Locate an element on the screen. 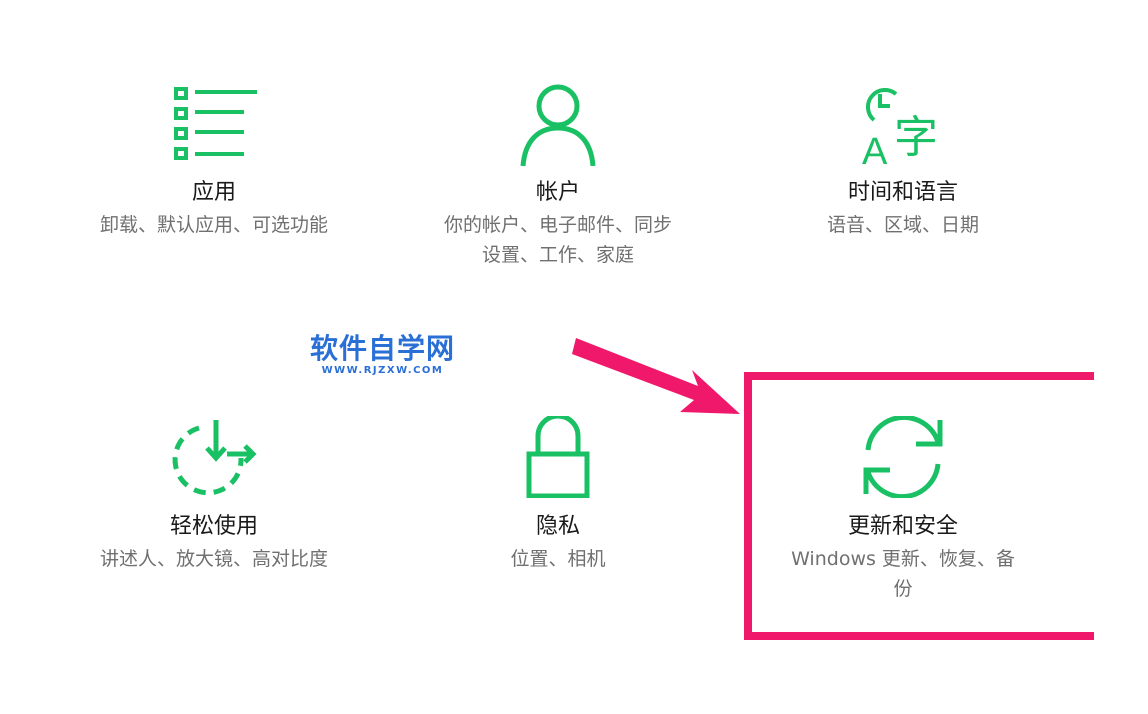 The height and width of the screenshot is (714, 1148). tile-title: 时间和语言 is located at coordinates (902, 192).